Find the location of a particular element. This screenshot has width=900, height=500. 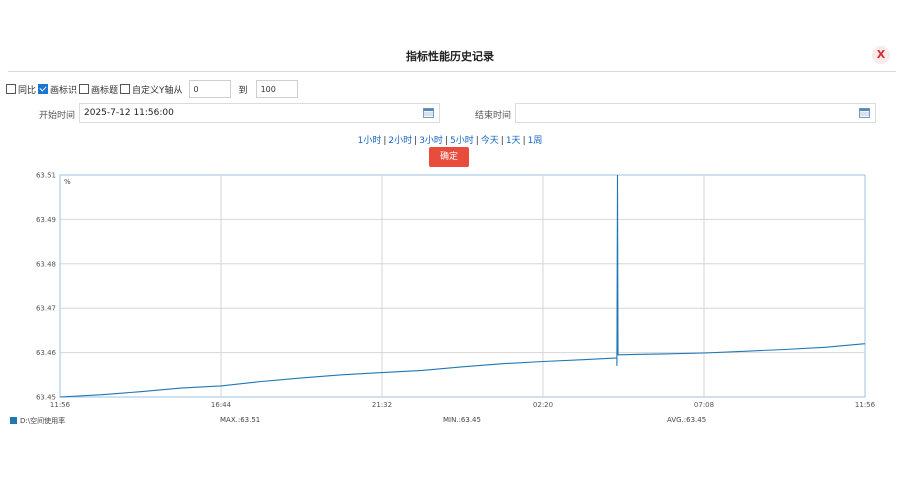

start-time-input: 2025-7-12 11:56:00 is located at coordinates (259, 113).